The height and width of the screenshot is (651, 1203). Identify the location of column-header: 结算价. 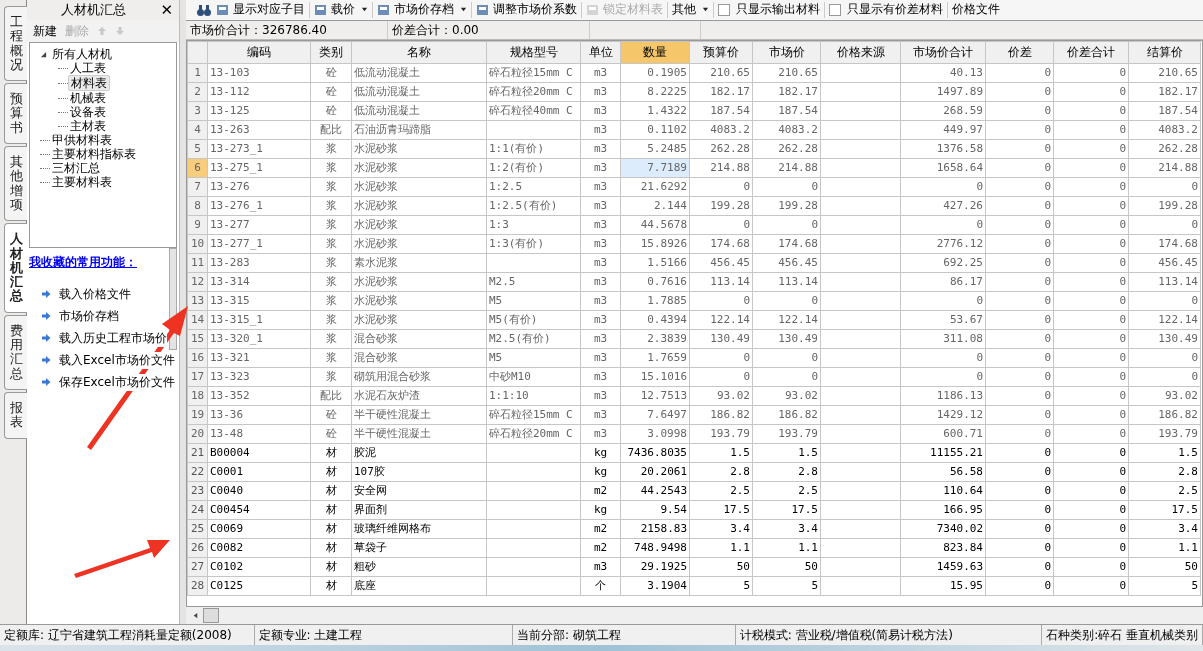
(1164, 52).